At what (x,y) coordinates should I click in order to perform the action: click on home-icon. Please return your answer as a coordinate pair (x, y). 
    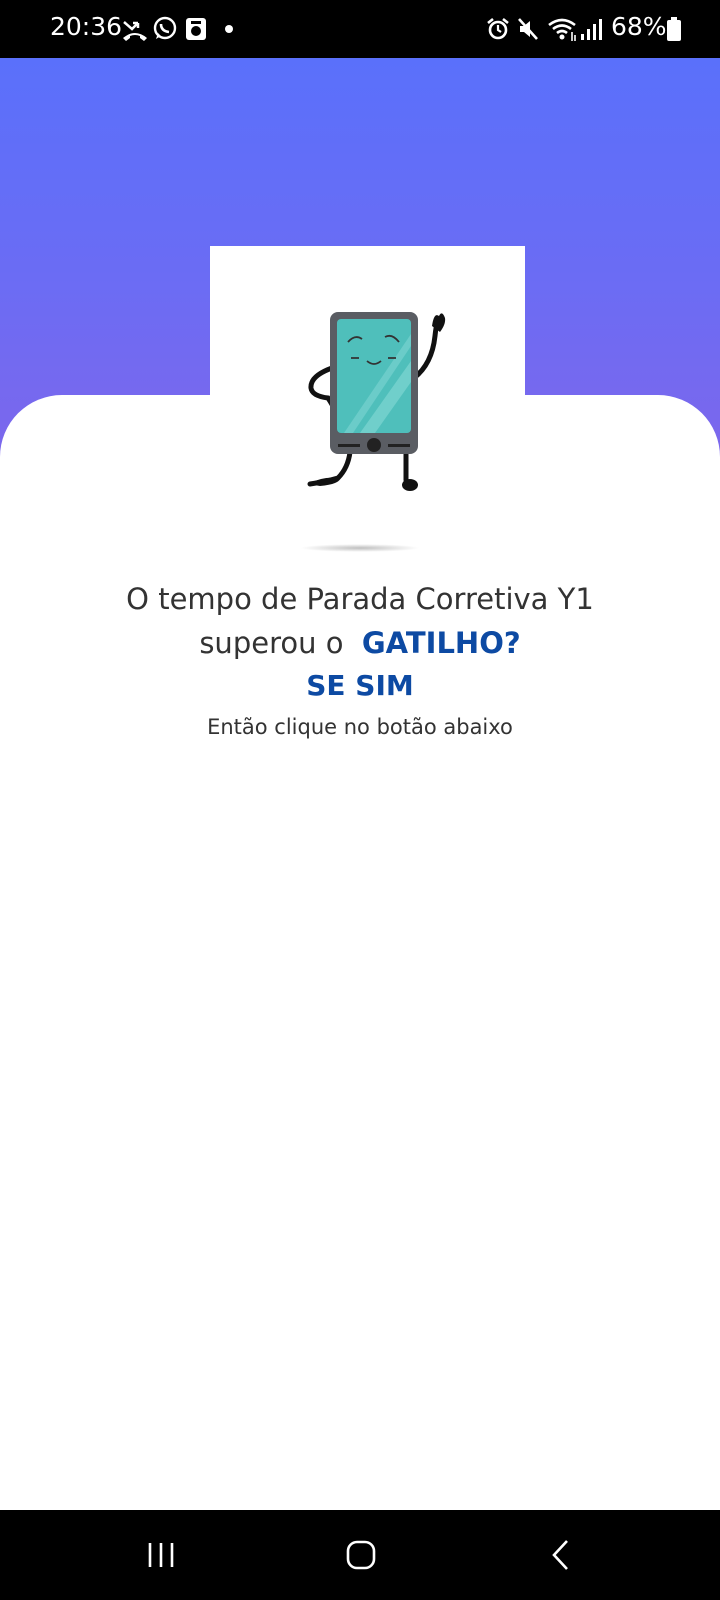
    Looking at the image, I should click on (361, 1555).